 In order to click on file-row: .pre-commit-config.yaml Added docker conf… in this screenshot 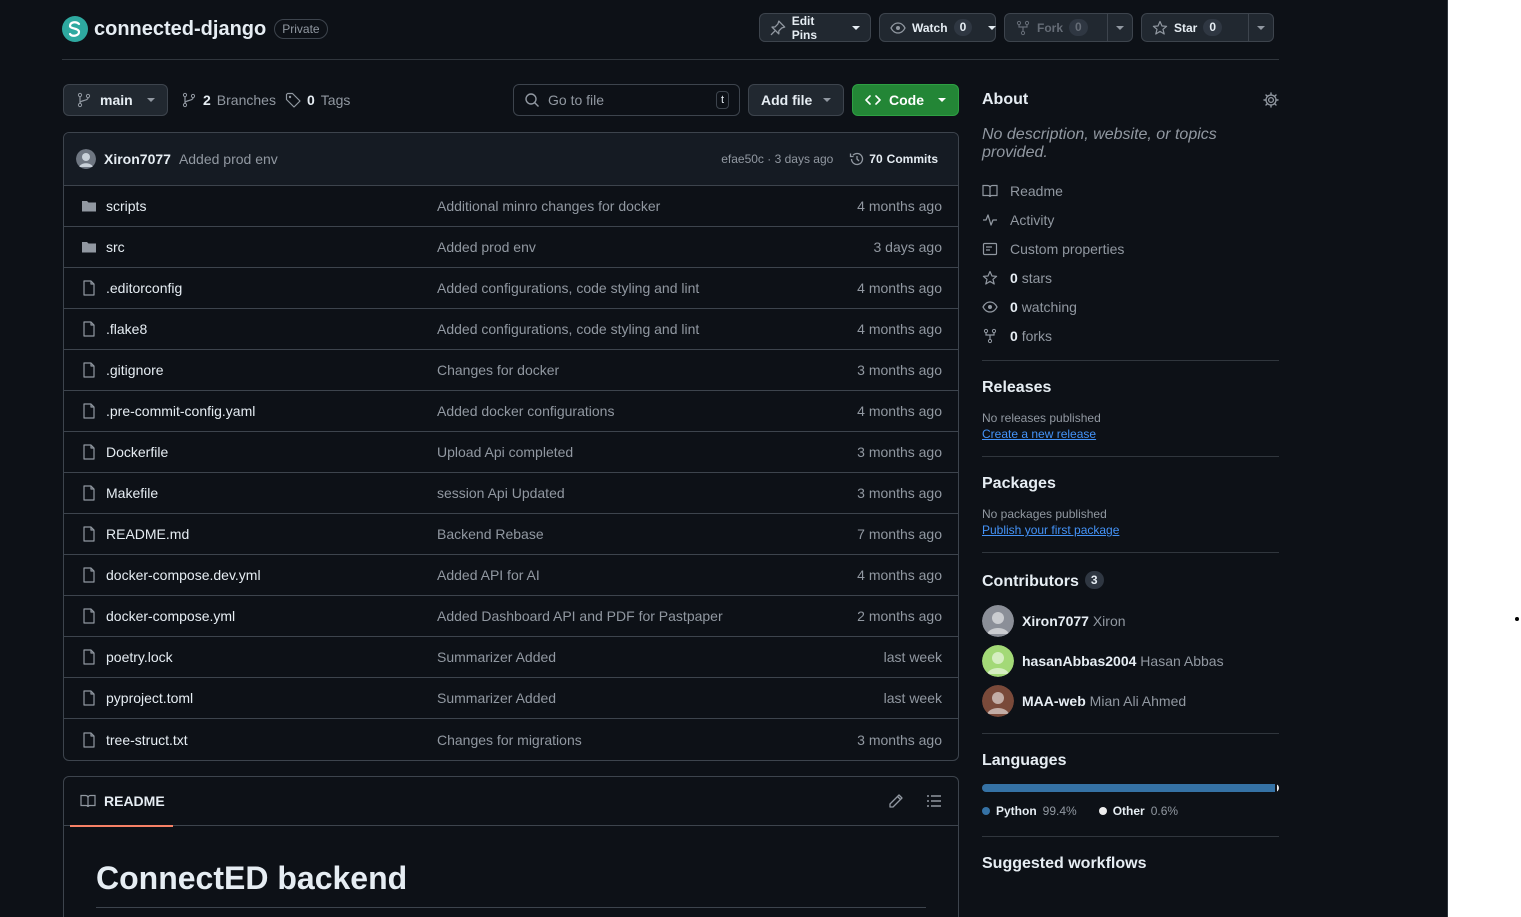, I will do `click(511, 411)`.